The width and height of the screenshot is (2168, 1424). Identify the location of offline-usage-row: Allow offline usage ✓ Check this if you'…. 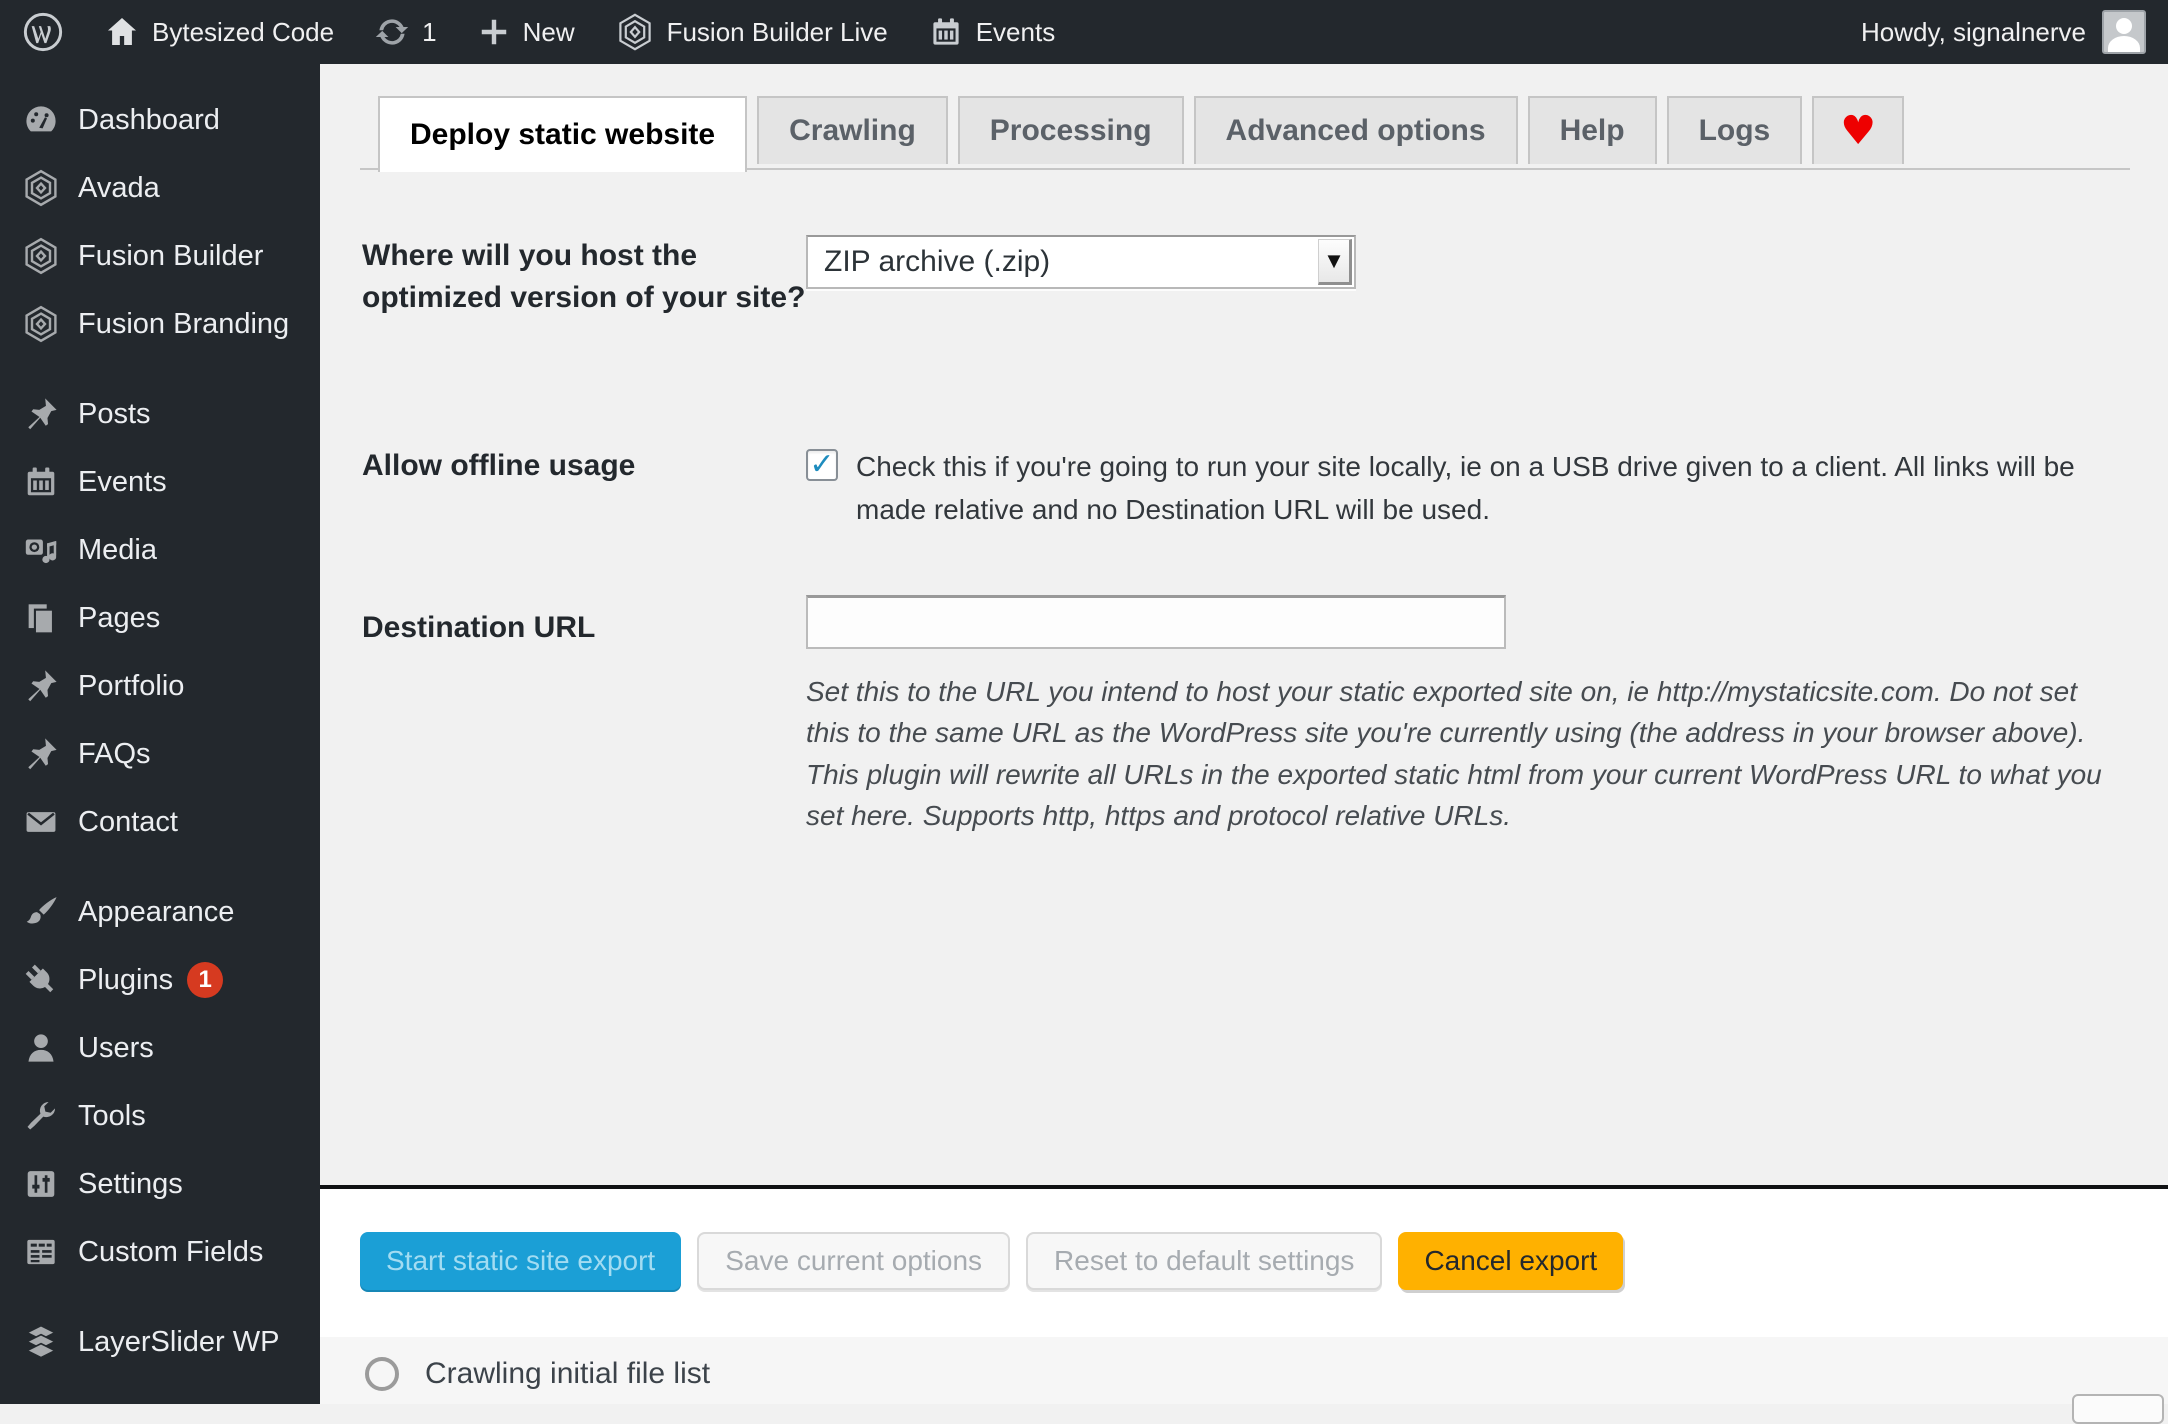
(1245, 488).